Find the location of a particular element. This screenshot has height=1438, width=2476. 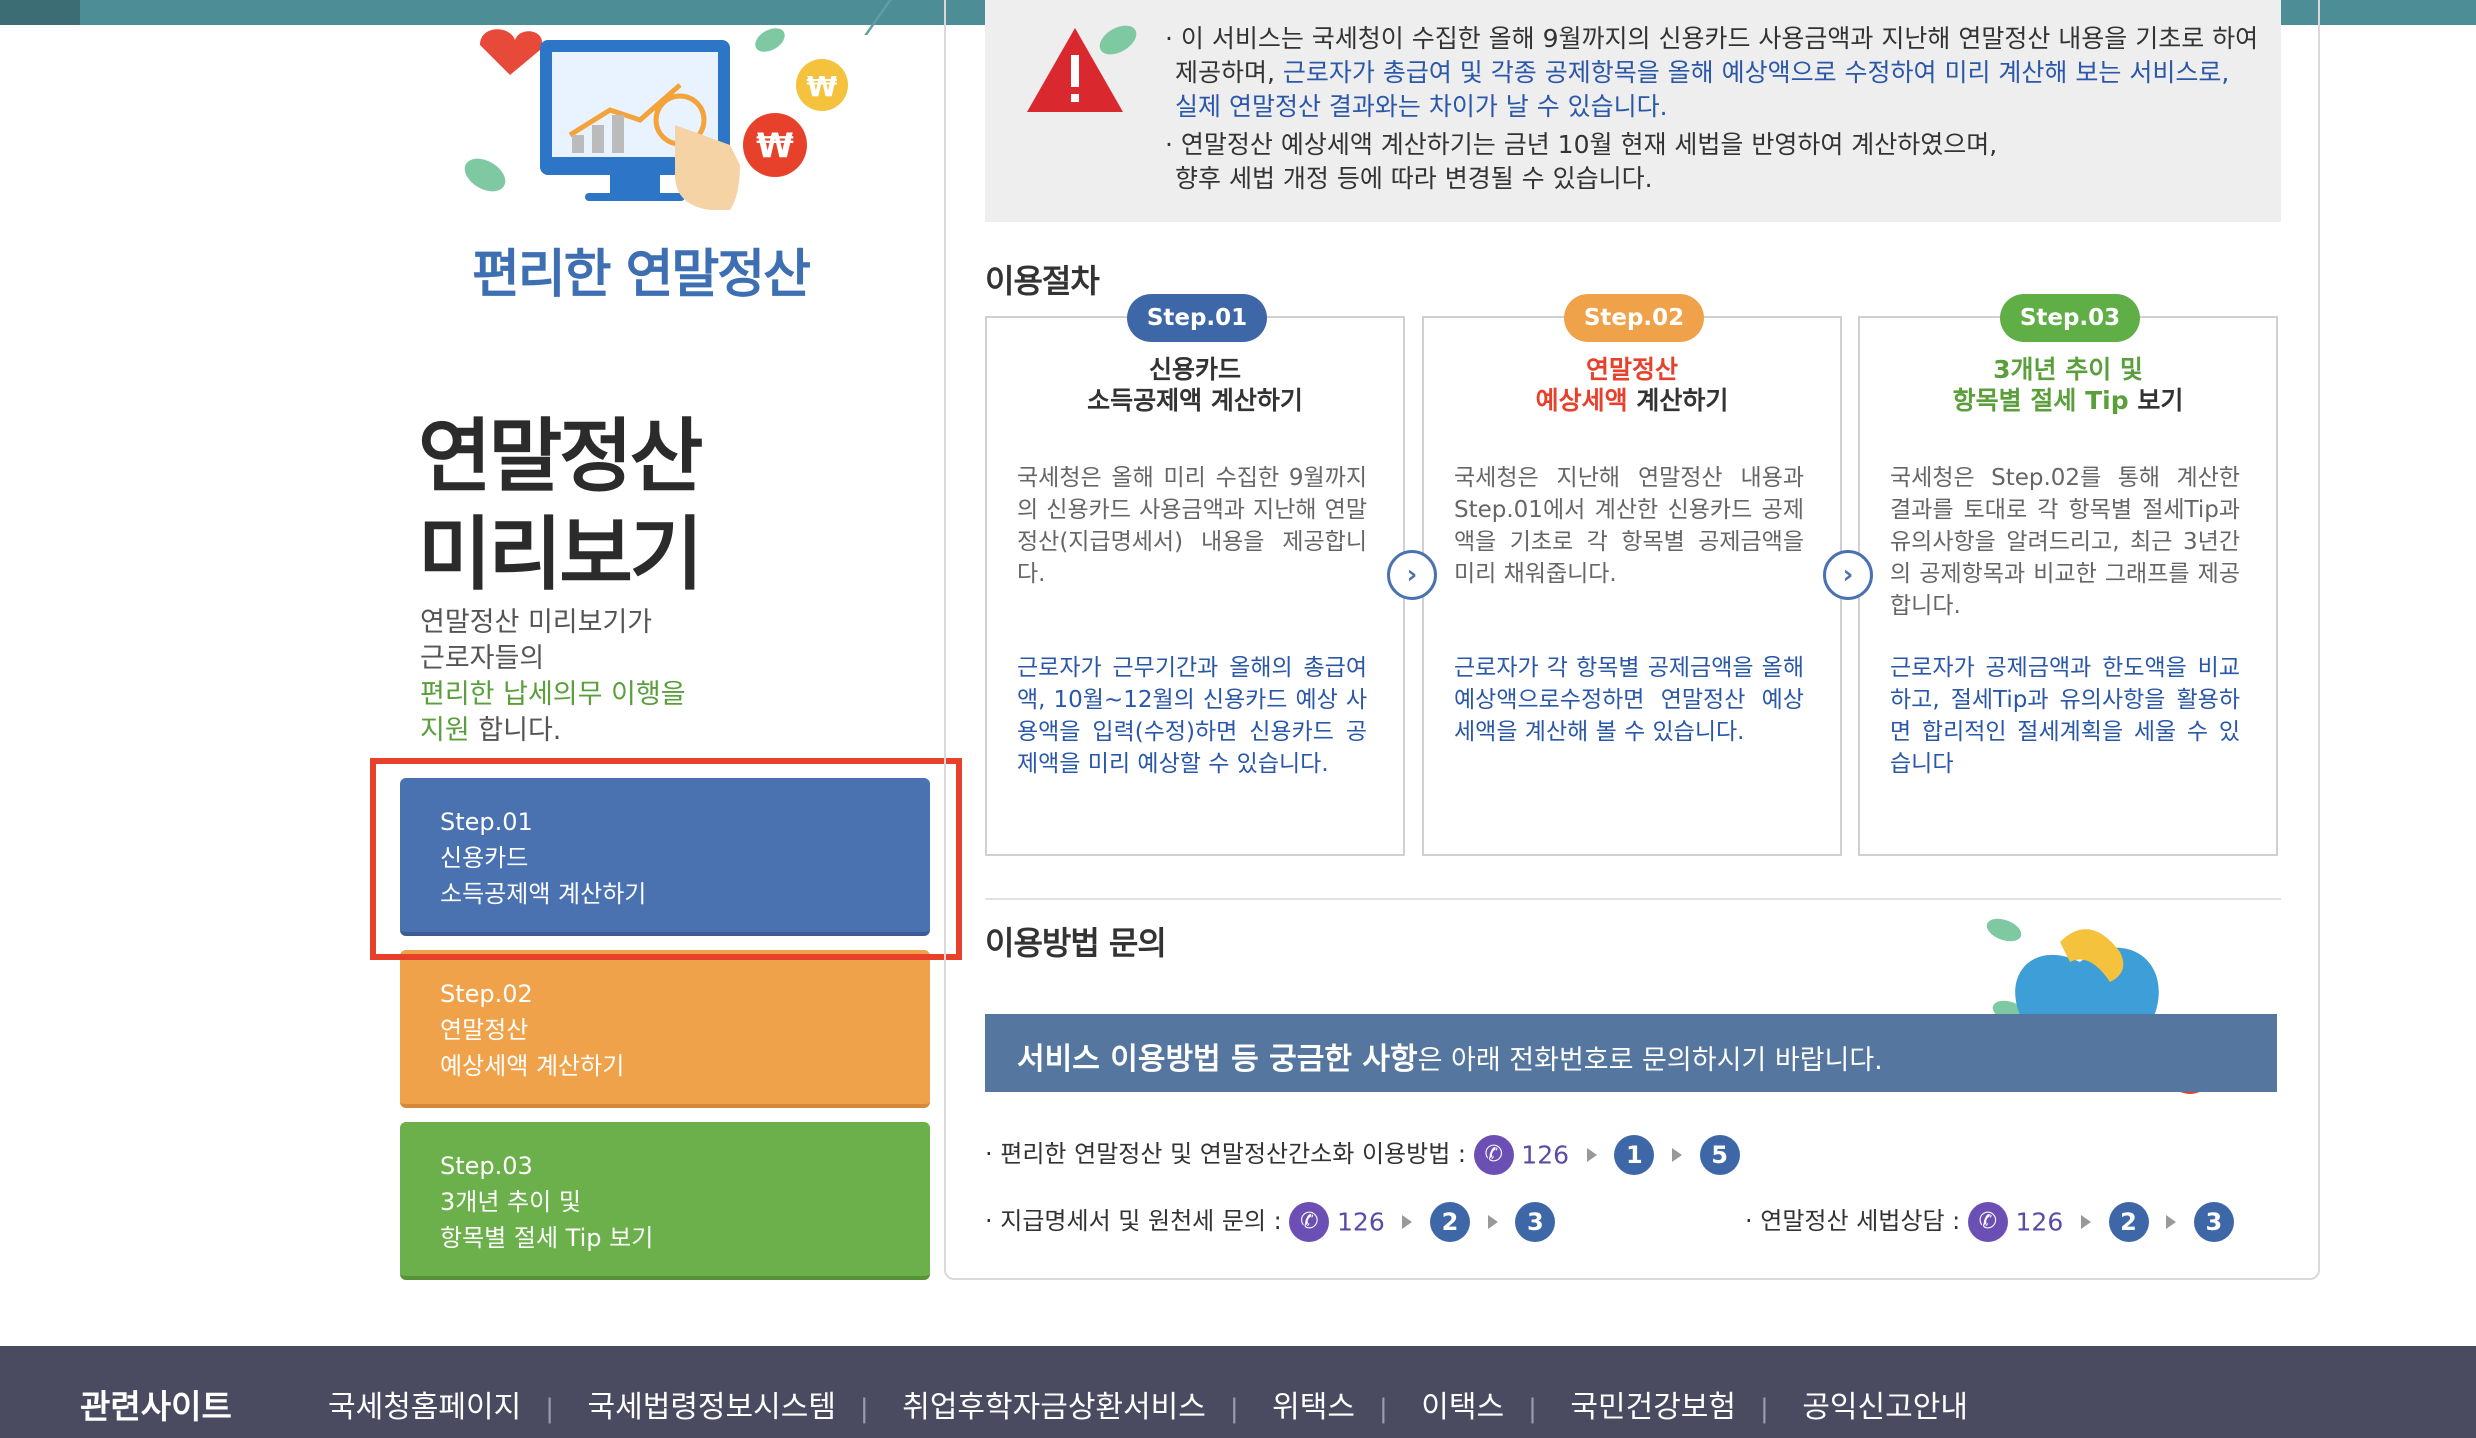

key-badge: 5 is located at coordinates (1719, 1155).